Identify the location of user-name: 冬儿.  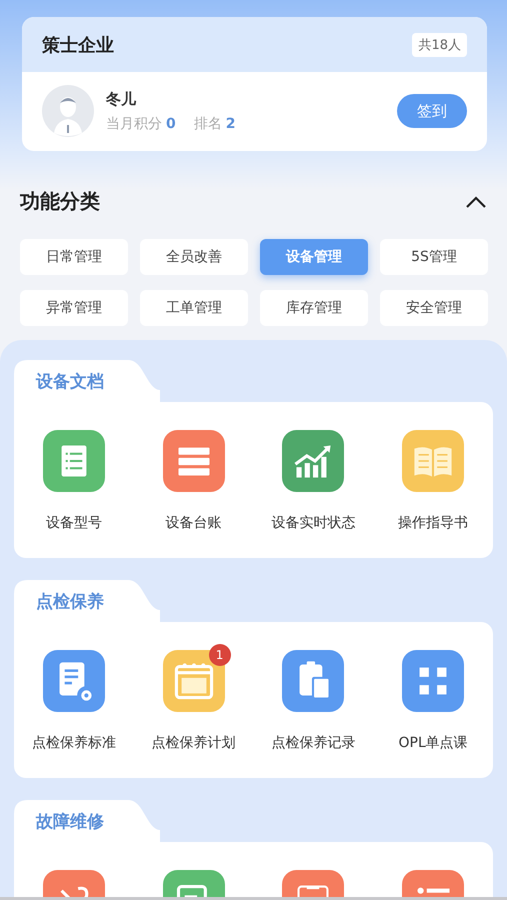
(122, 99).